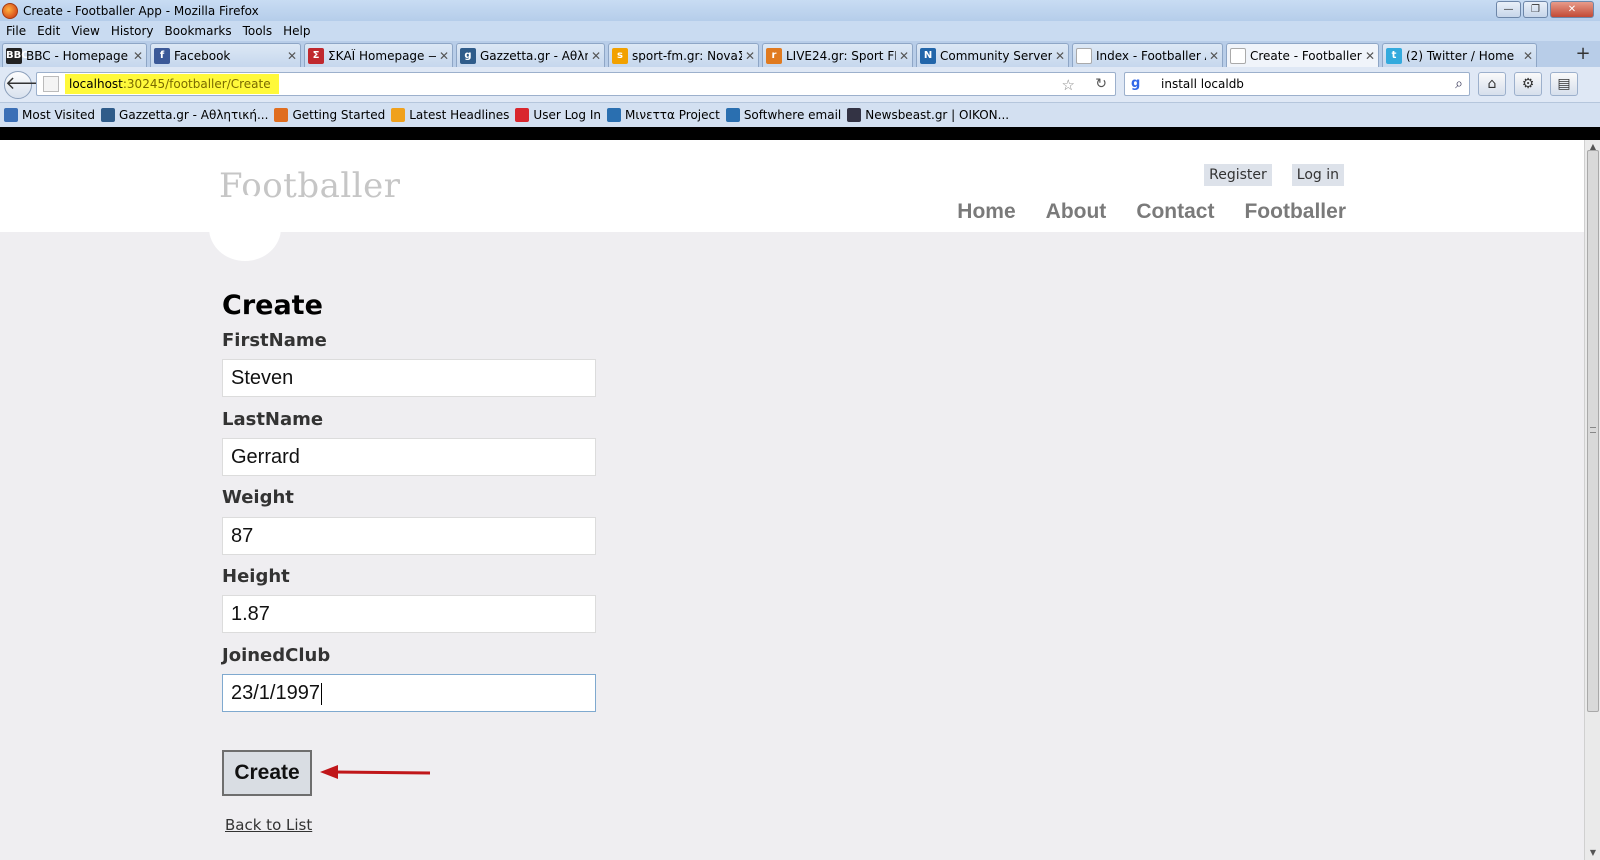 The height and width of the screenshot is (860, 1600). I want to click on bookmark-label: Most Visited, so click(59, 115).